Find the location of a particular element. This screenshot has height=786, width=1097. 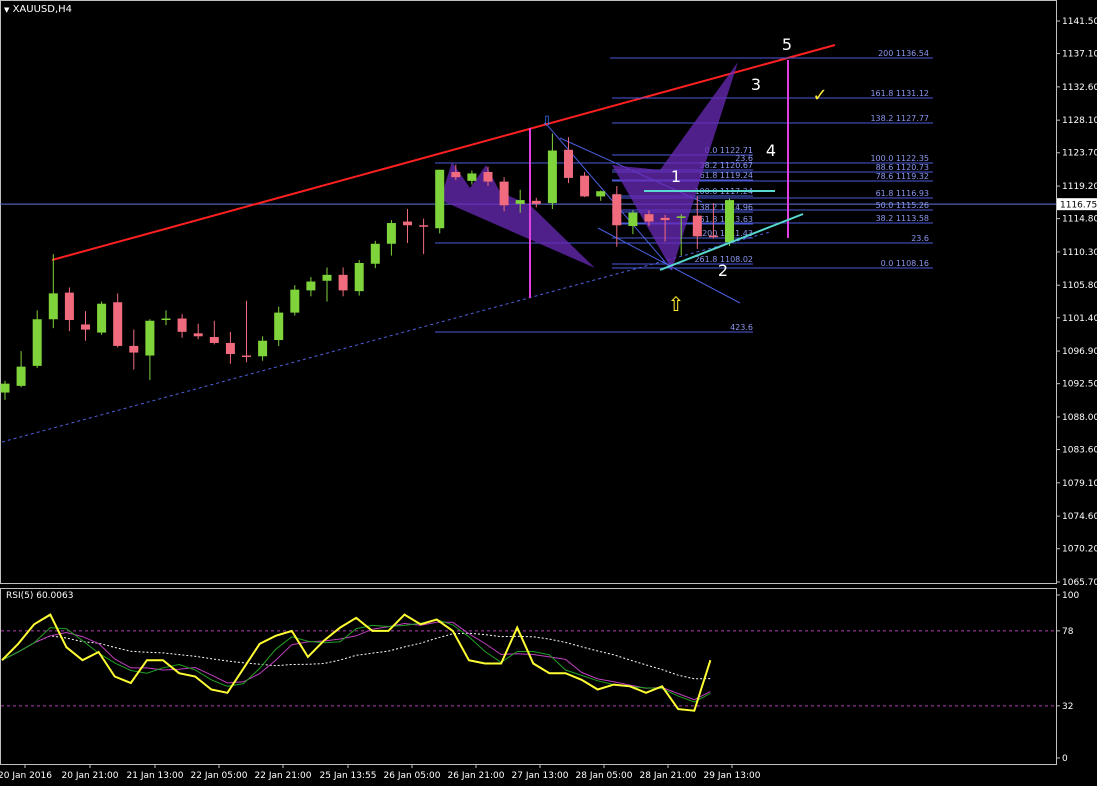

price-tick-label: 1083.60 is located at coordinates (1079, 451).